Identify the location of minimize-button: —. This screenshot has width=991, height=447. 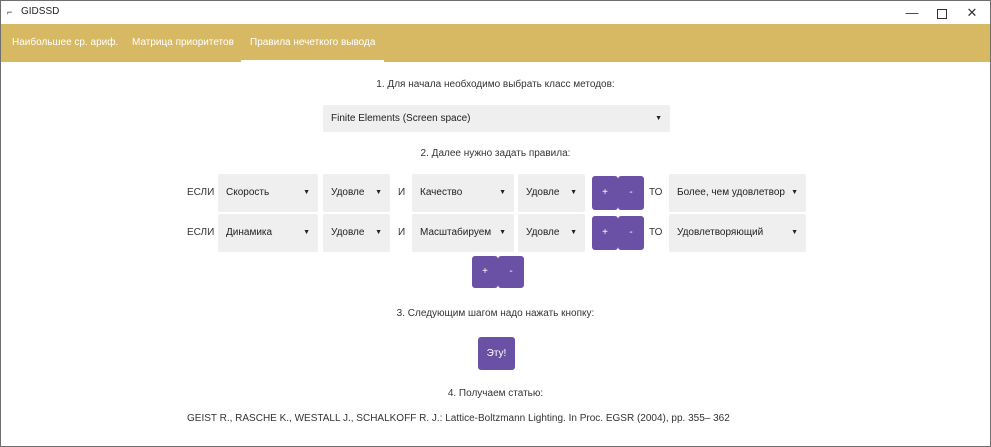
(912, 12).